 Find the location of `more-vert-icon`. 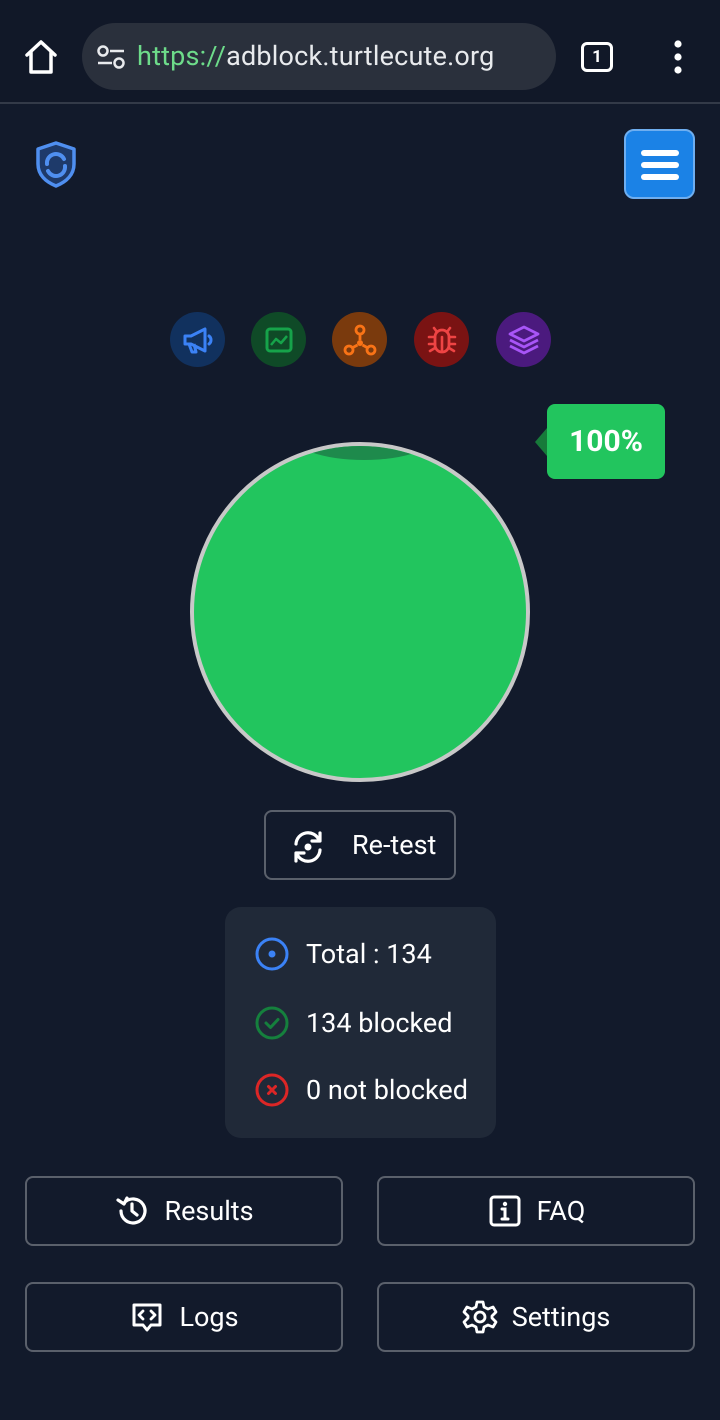

more-vert-icon is located at coordinates (678, 57).